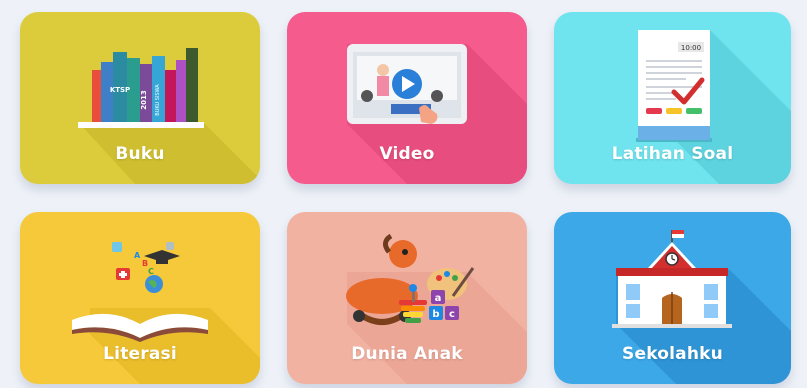 This screenshot has width=807, height=388. What do you see at coordinates (144, 100) in the screenshot?
I see `book-spine-2013: 2013` at bounding box center [144, 100].